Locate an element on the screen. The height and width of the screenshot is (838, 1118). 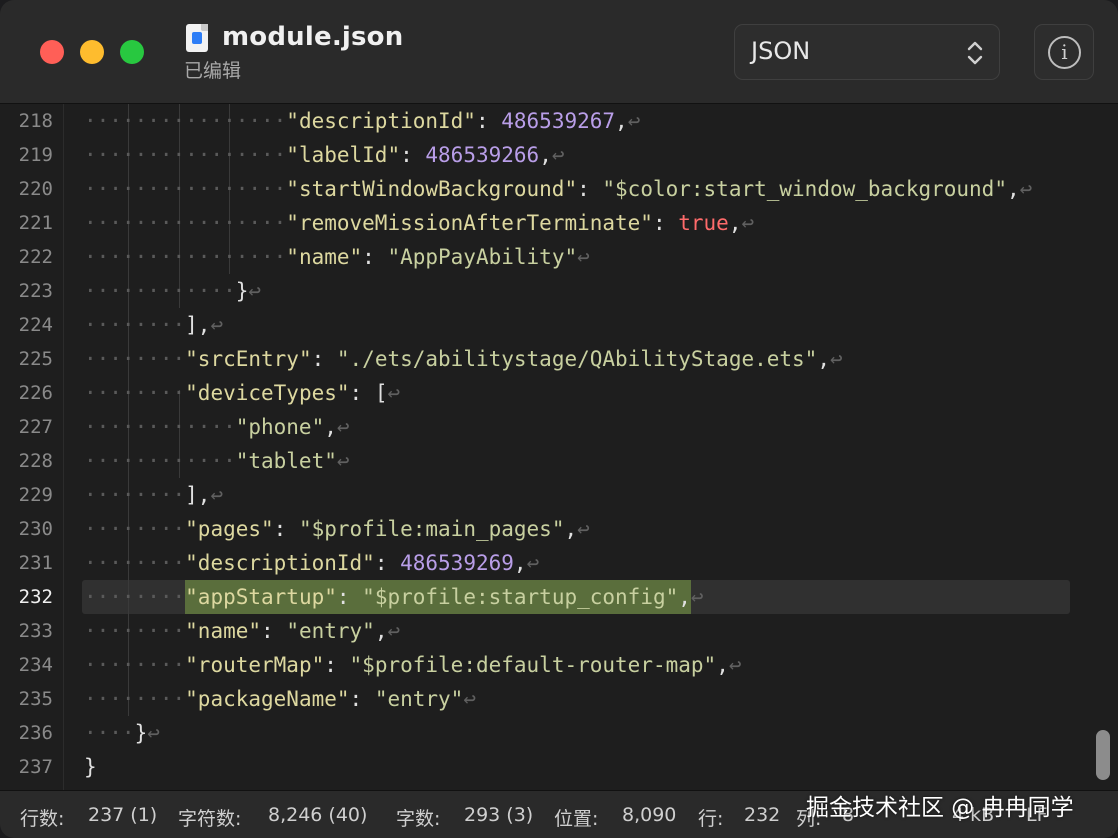
code-line: 228 ············"tablet"↩ is located at coordinates (559, 461).